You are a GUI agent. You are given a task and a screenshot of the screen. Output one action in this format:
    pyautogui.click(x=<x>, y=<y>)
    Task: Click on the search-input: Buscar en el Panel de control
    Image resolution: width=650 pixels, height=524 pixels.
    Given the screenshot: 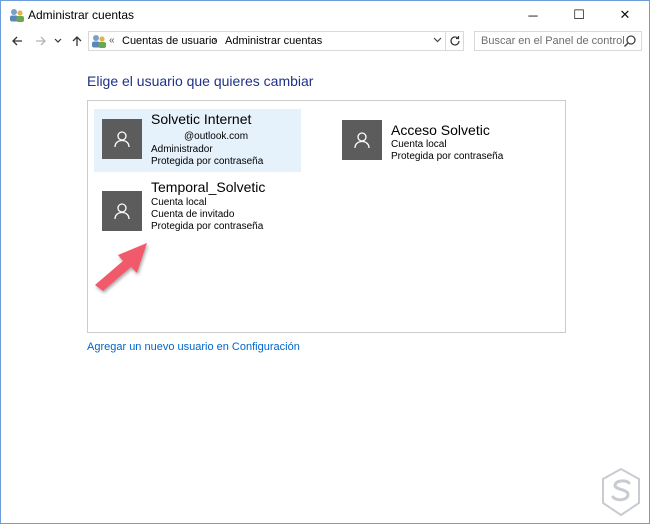 What is the action you would take?
    pyautogui.click(x=558, y=41)
    